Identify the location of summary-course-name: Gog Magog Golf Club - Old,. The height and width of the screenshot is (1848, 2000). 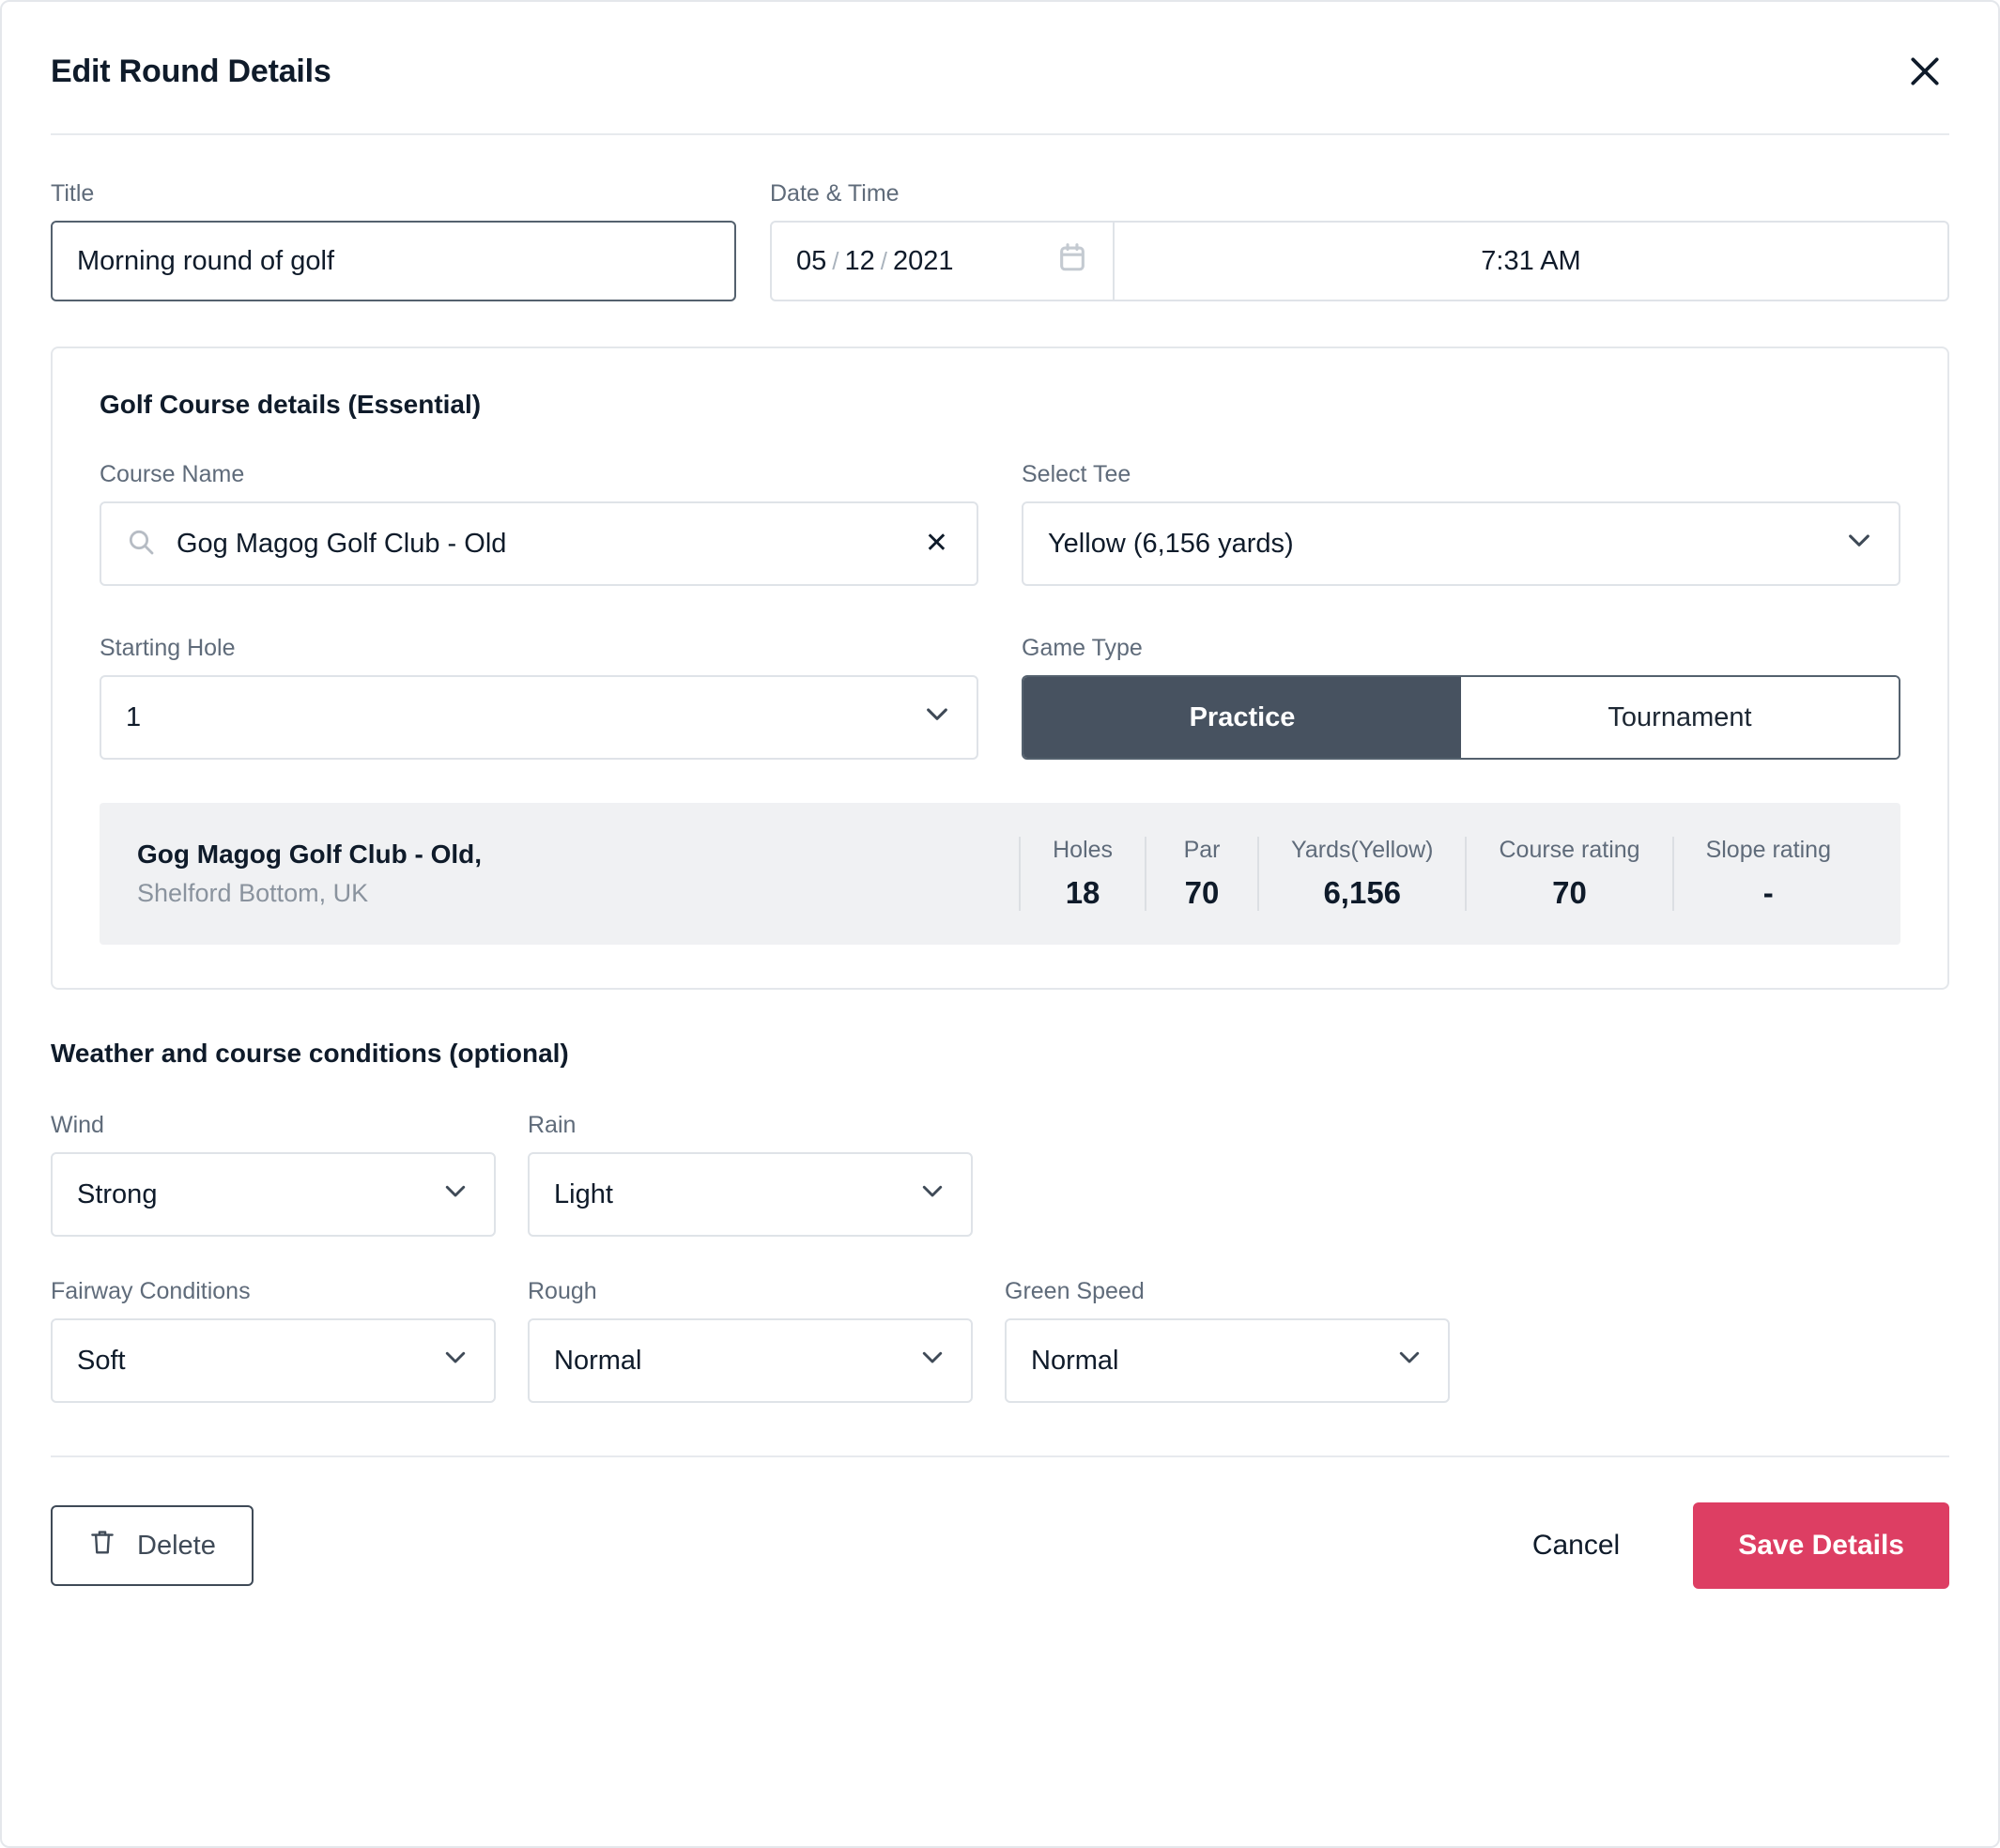
(310, 854).